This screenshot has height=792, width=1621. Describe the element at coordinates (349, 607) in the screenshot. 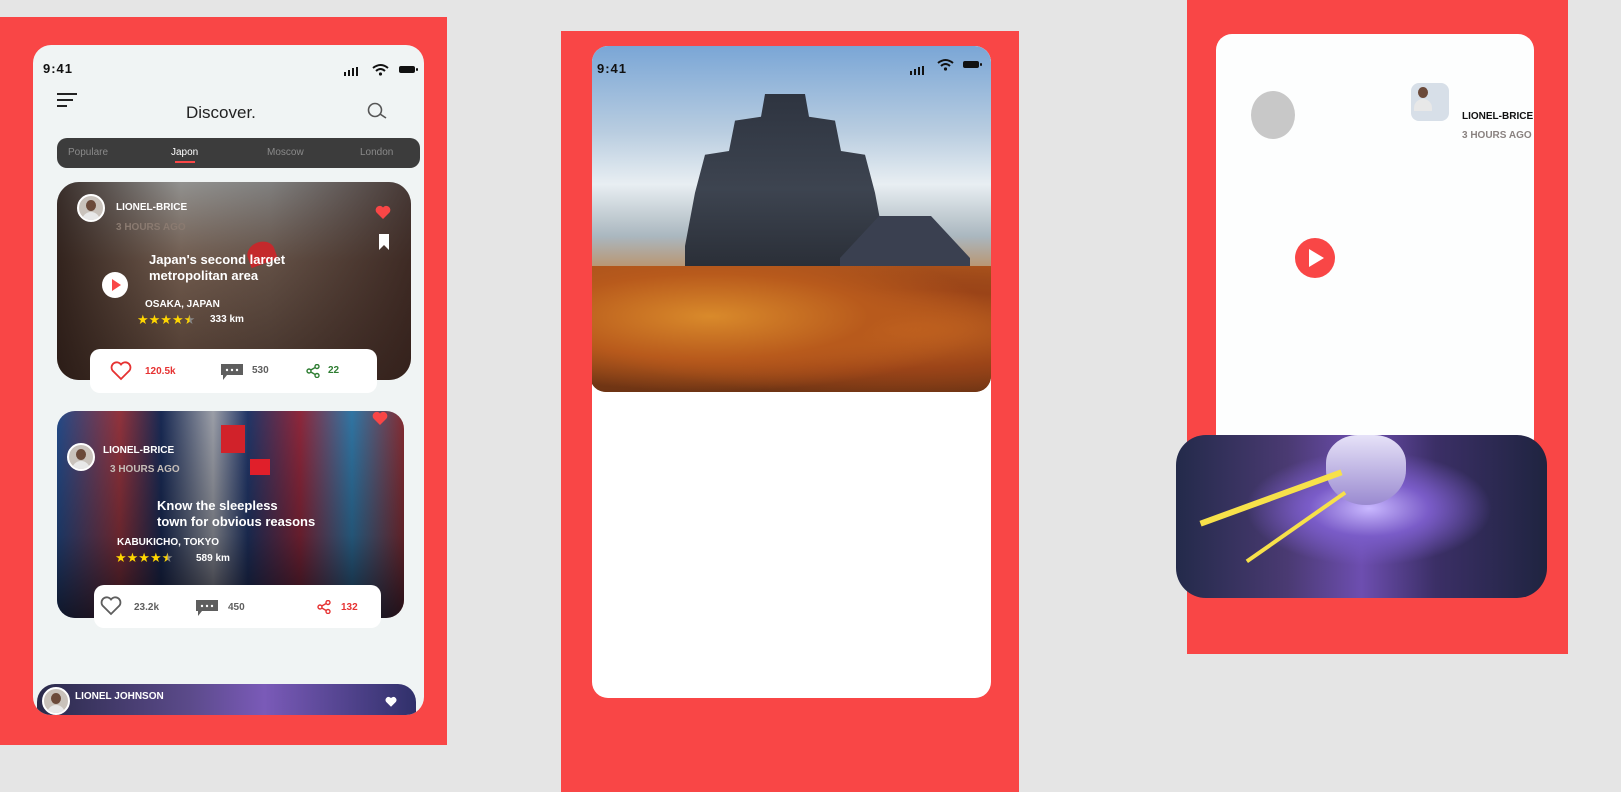

I see `shares-count: 132` at that location.